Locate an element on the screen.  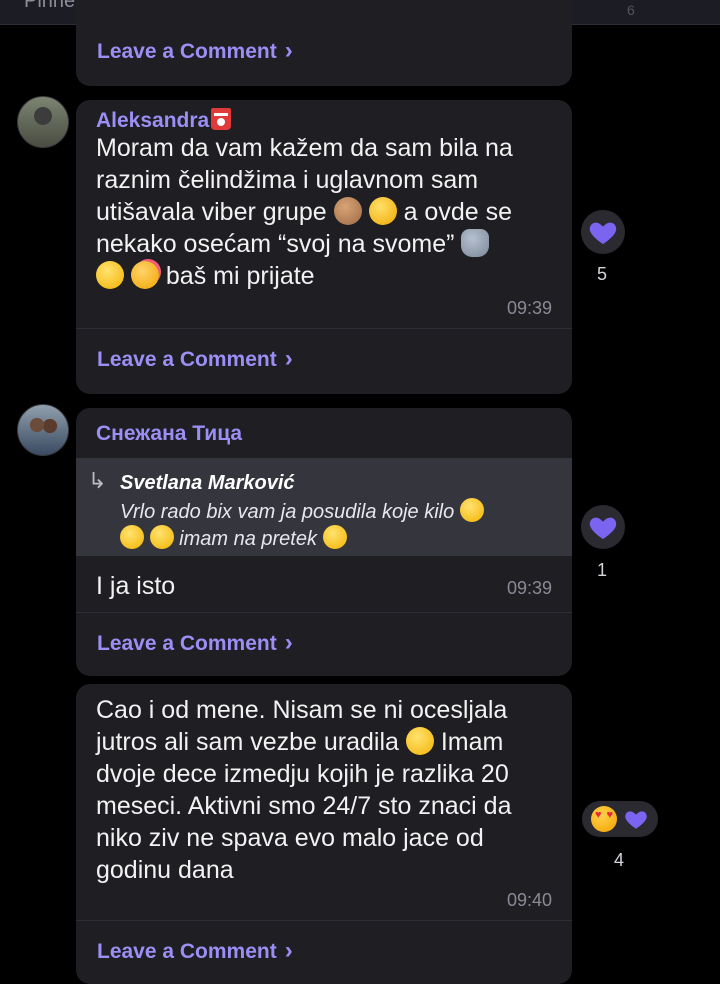
author-label: Aleksandra is located at coordinates (153, 120).